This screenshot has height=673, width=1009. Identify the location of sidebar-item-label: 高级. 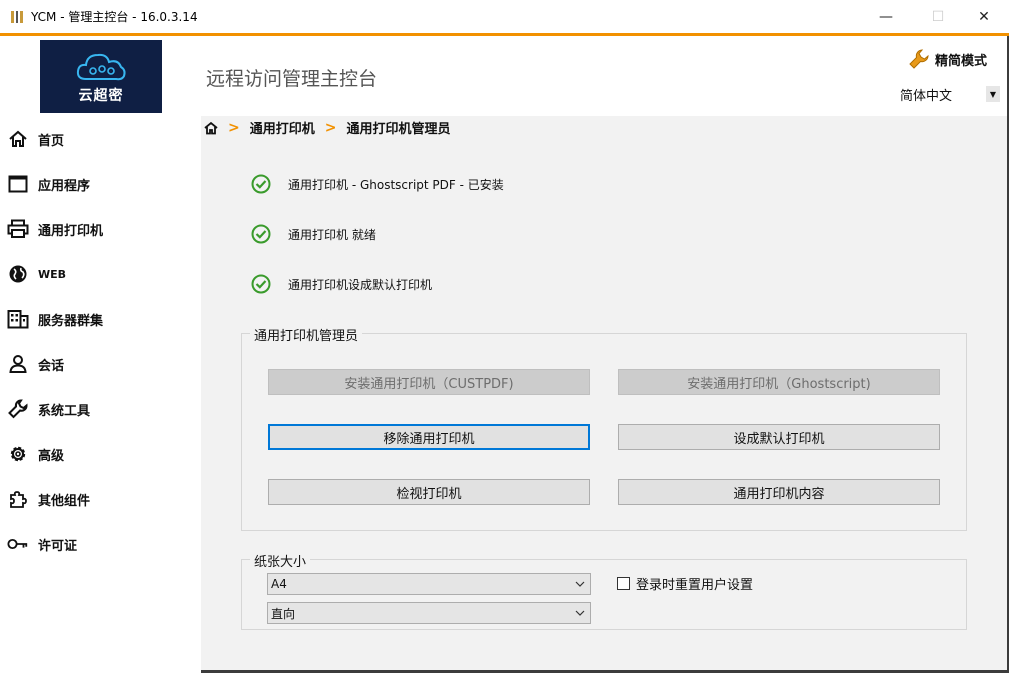
(51, 456).